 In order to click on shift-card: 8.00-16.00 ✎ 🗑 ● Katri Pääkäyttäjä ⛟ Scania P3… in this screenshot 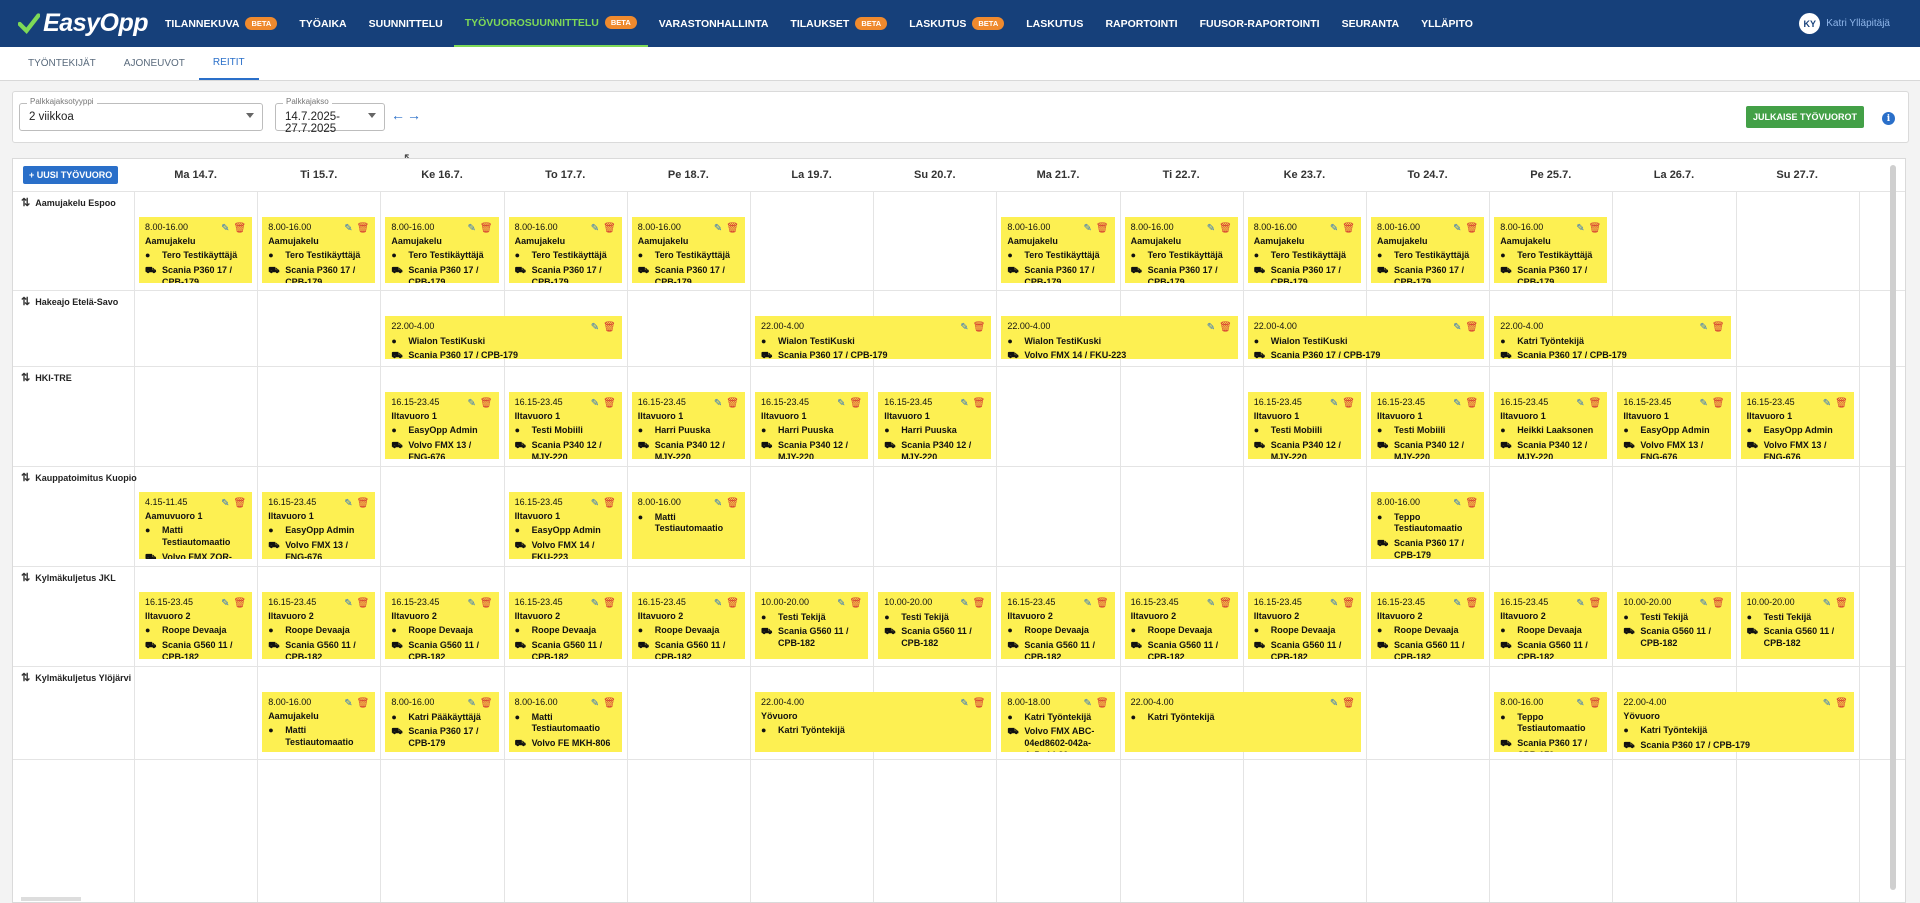, I will do `click(442, 722)`.